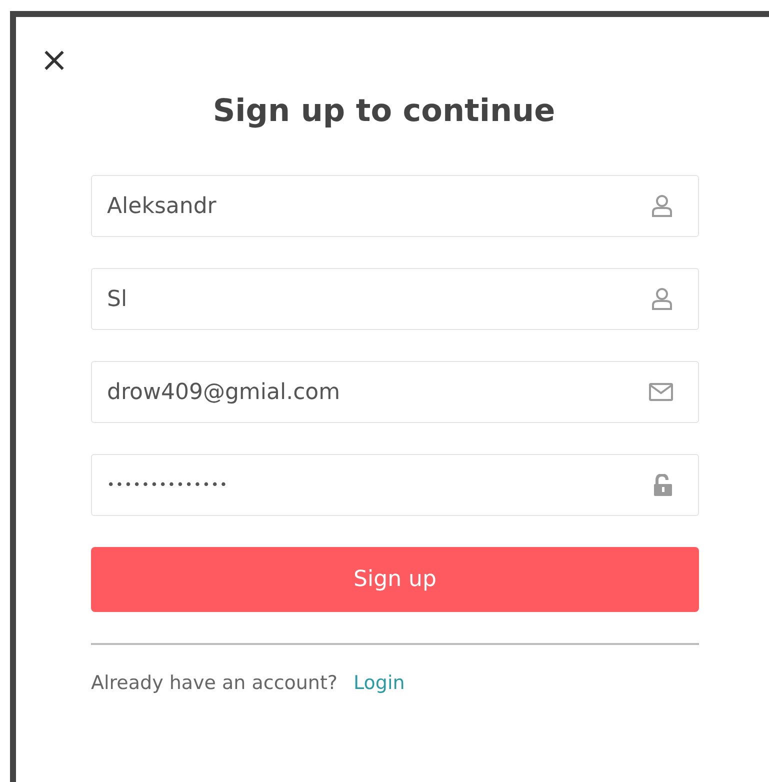 This screenshot has width=769, height=782. I want to click on dialog-title: Sign up to continue, so click(384, 111).